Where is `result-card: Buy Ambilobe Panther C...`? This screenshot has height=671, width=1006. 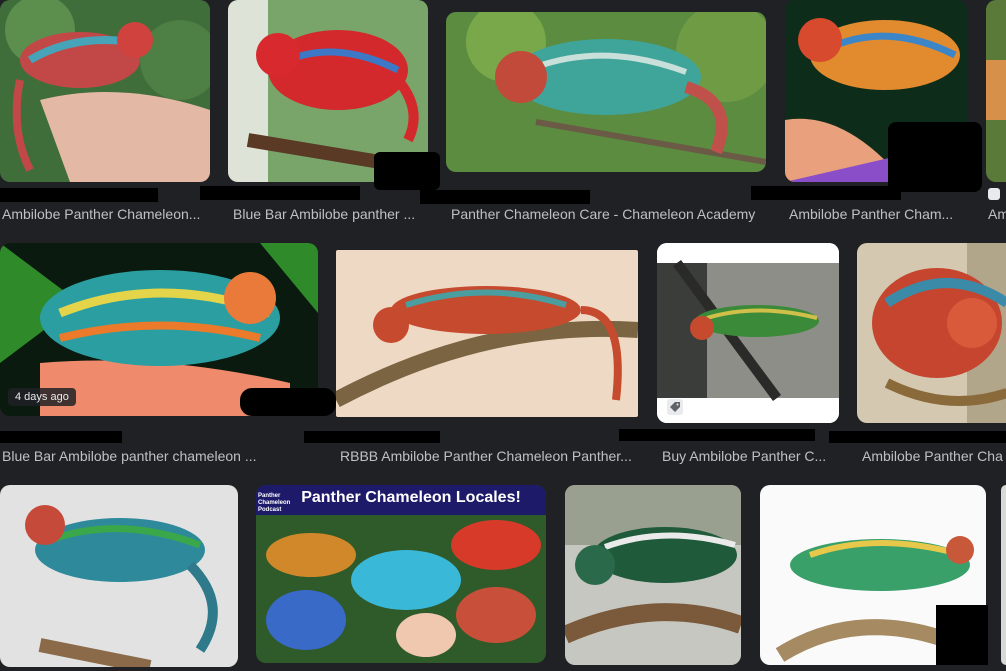
result-card: Buy Ambilobe Panther C... is located at coordinates (729, 356).